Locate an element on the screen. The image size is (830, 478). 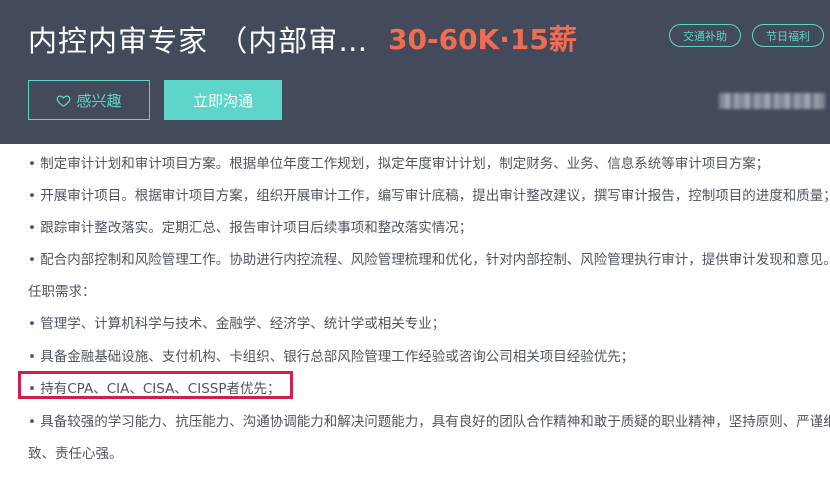
highlight-annotation-box is located at coordinates (155, 385).